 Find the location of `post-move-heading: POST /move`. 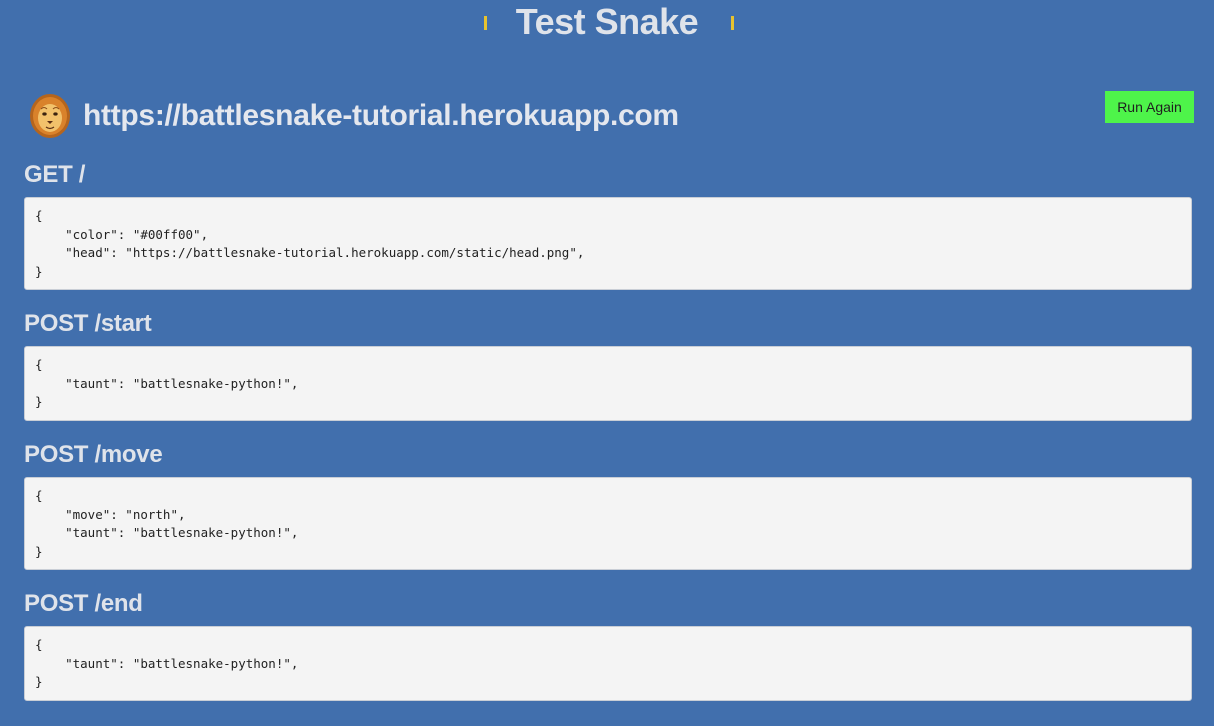

post-move-heading: POST /move is located at coordinates (93, 454).